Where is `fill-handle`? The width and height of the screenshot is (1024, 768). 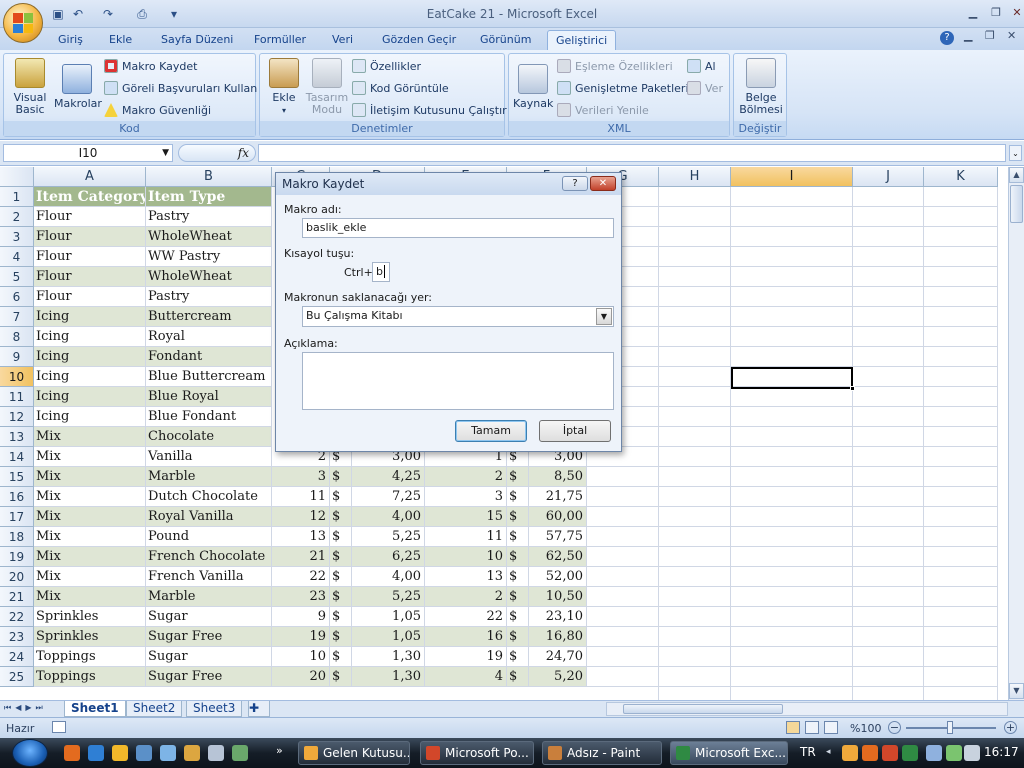 fill-handle is located at coordinates (852, 388).